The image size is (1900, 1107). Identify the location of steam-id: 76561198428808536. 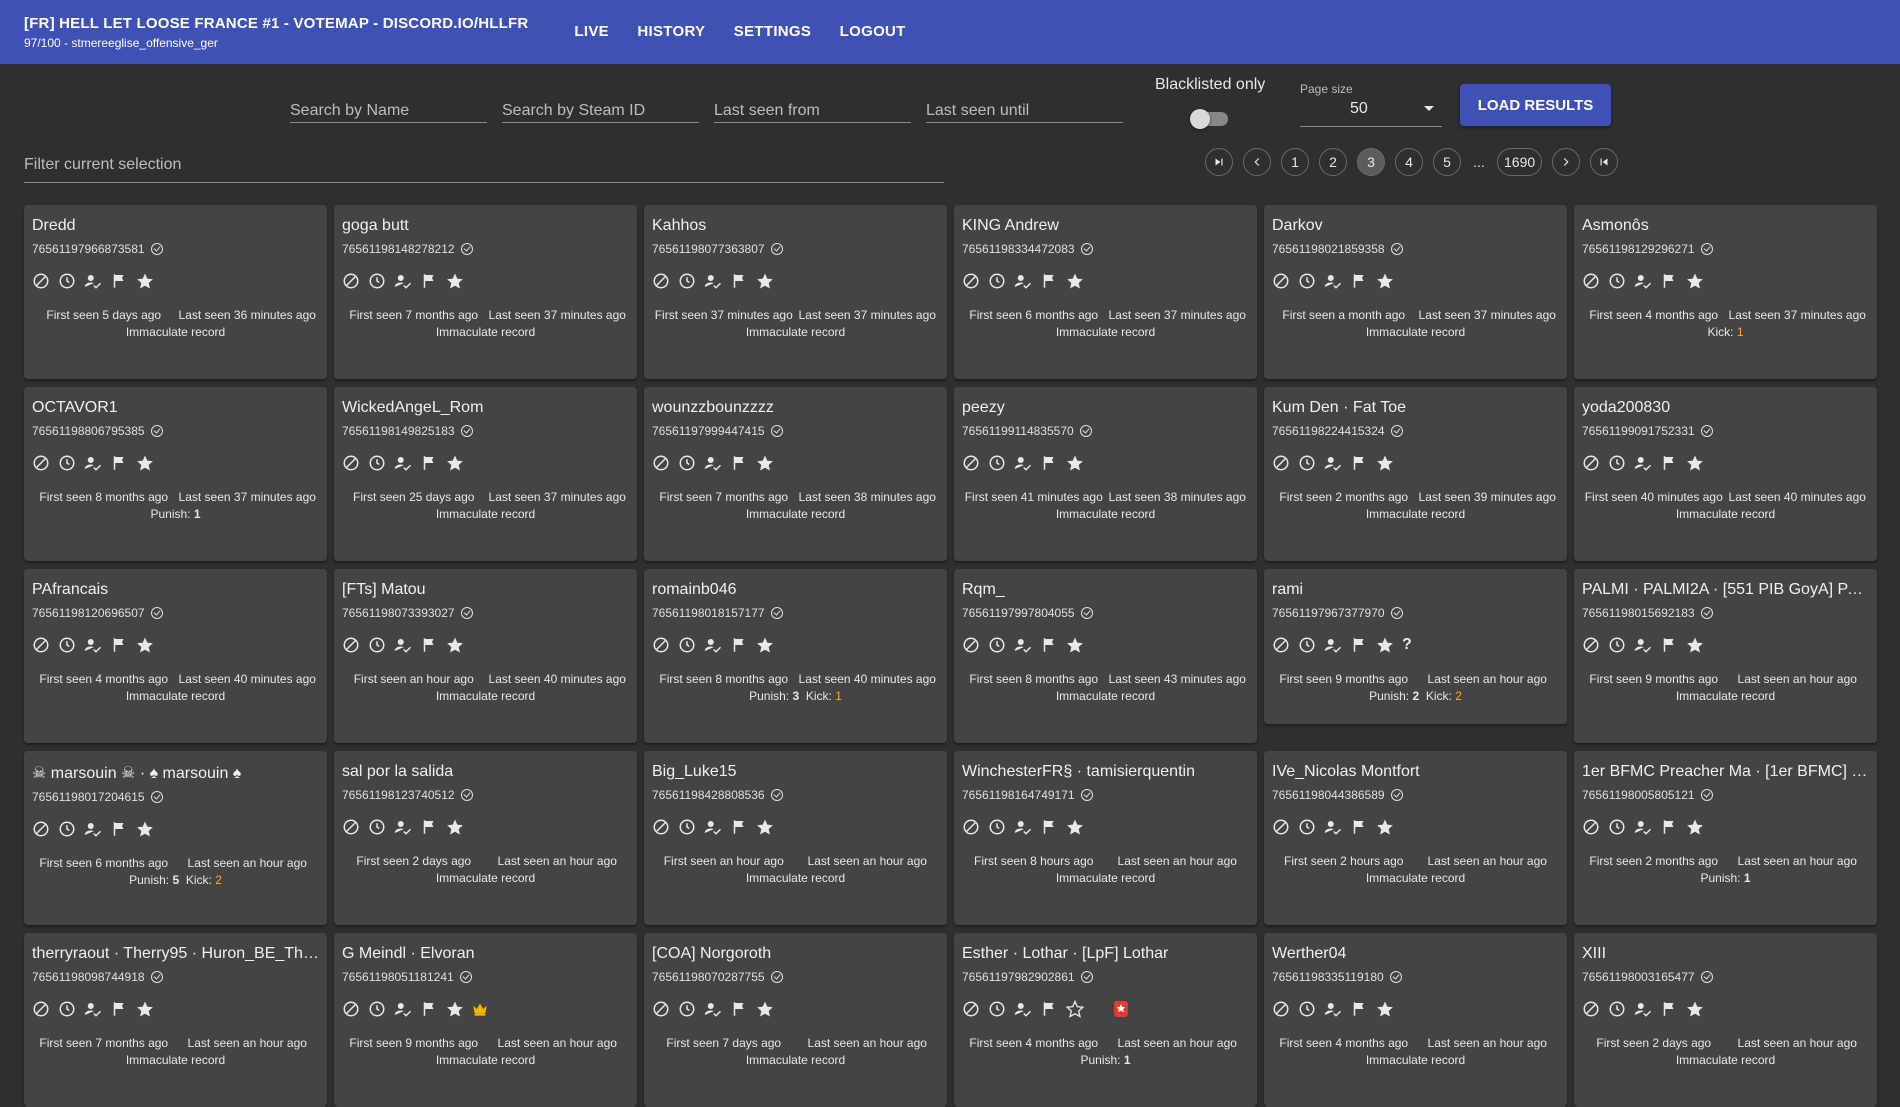
(708, 795).